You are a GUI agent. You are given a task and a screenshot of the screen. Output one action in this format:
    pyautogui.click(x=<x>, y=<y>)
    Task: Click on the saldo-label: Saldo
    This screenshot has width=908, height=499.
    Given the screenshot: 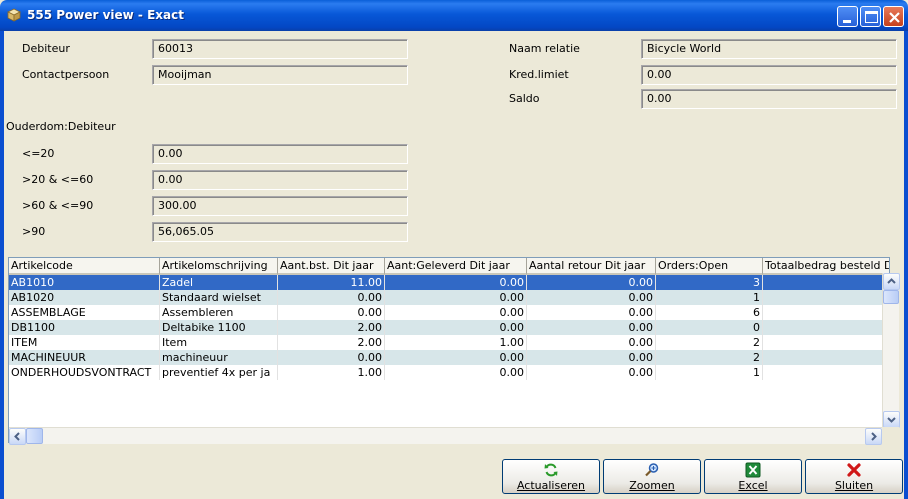 What is the action you would take?
    pyautogui.click(x=524, y=98)
    